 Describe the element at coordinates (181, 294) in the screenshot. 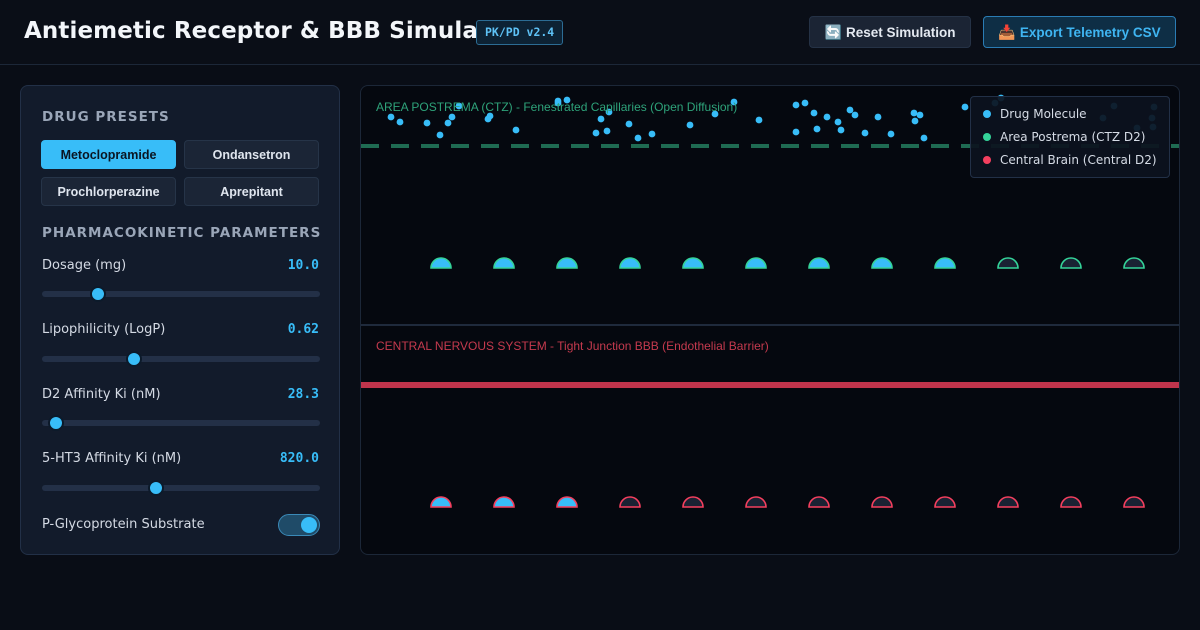

I see `dosage-slider` at that location.